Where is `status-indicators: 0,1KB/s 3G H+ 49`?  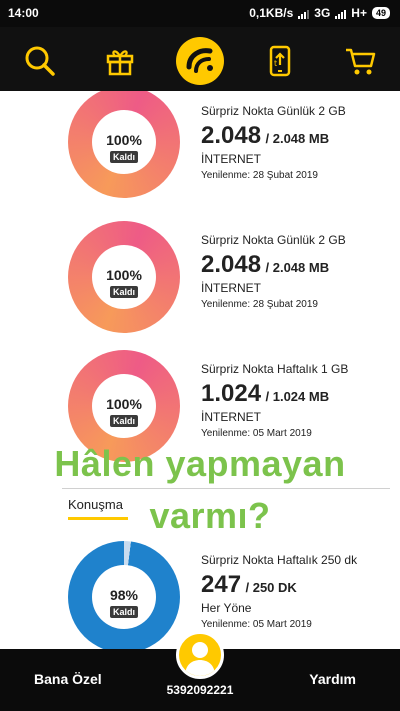 status-indicators: 0,1KB/s 3G H+ 49 is located at coordinates (319, 13).